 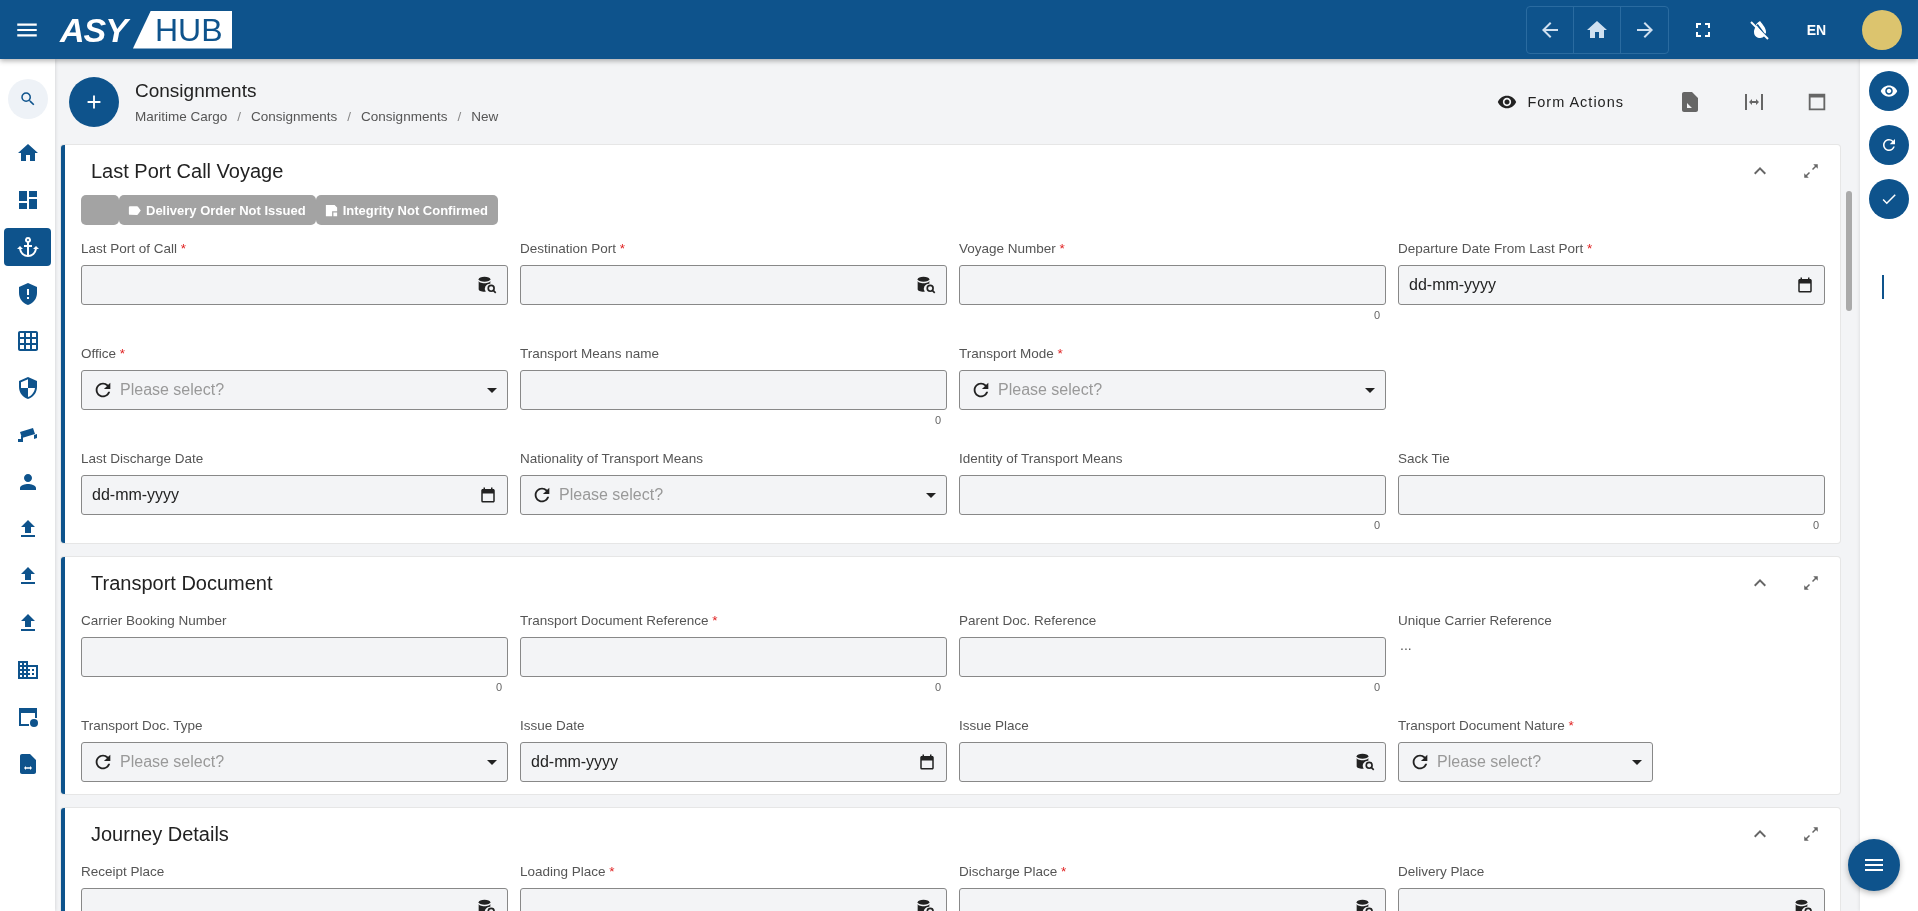 I want to click on window-button, so click(x=1817, y=102).